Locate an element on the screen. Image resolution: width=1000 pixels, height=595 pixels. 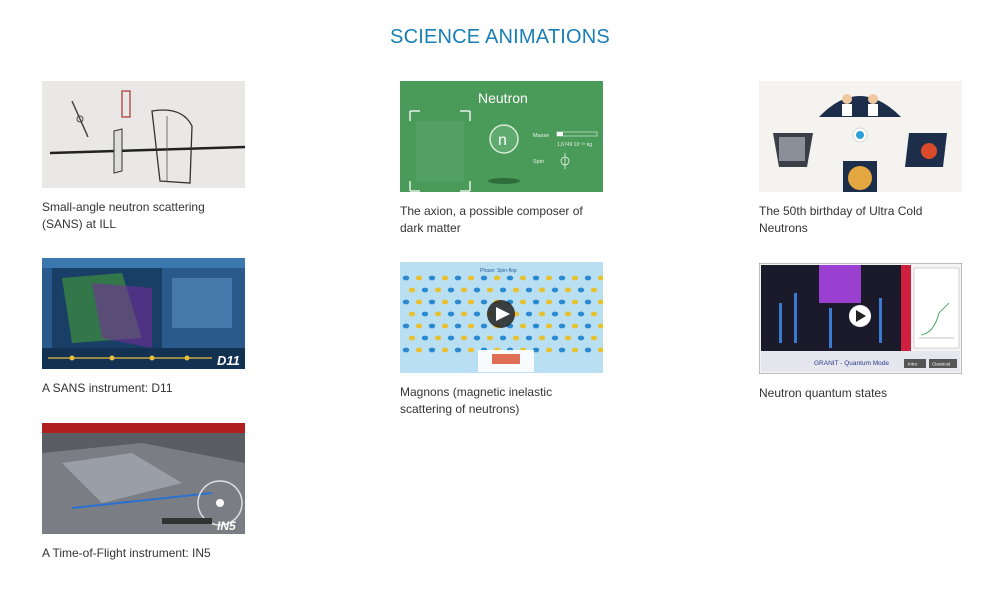
svg-text: Classical is located at coordinates (941, 364).